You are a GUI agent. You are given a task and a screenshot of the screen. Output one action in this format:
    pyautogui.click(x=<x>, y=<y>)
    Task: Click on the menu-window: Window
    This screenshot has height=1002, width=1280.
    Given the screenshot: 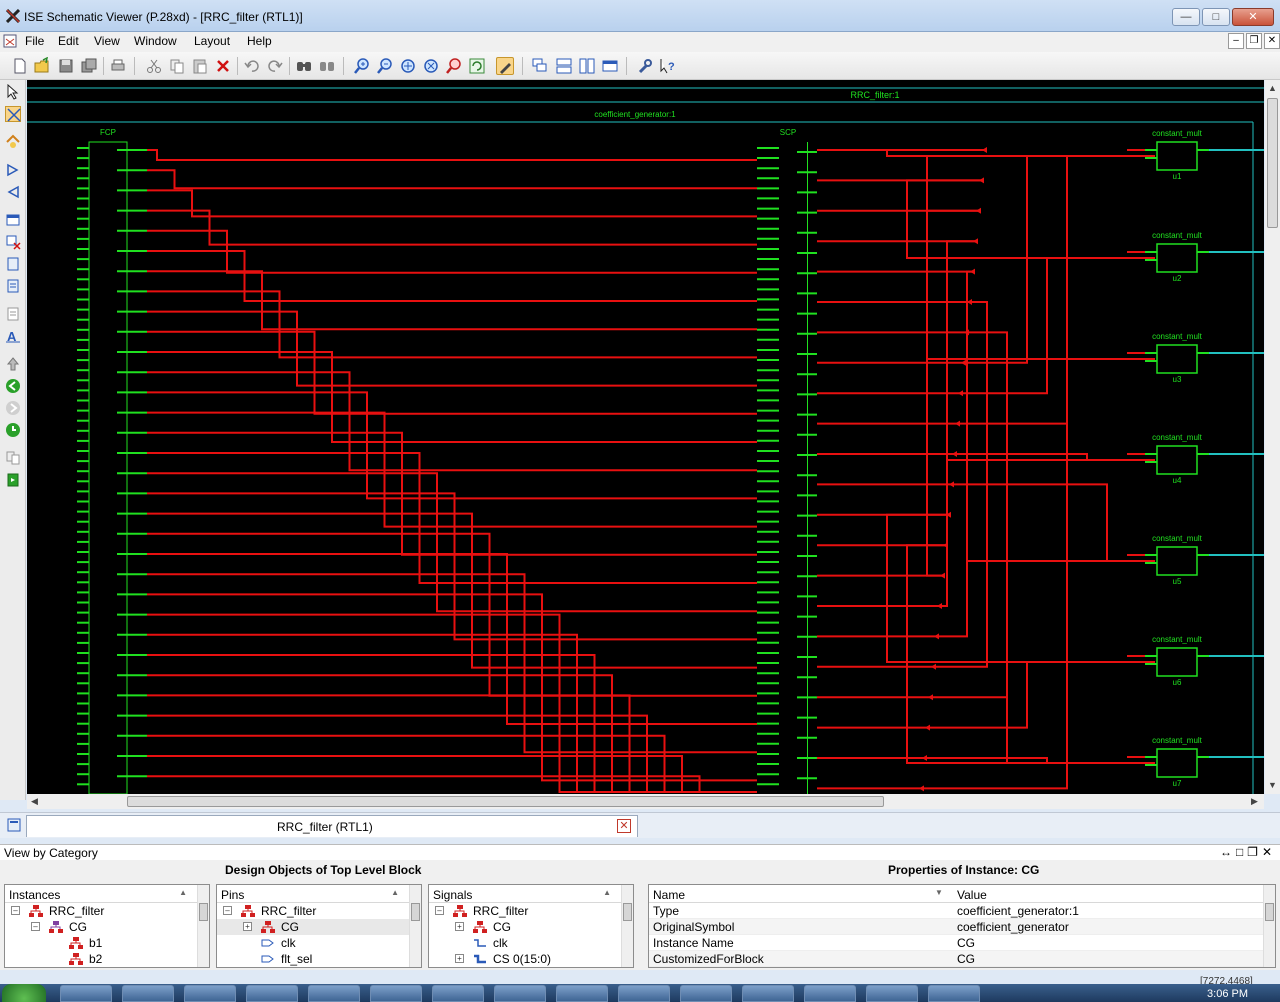 What is the action you would take?
    pyautogui.click(x=155, y=41)
    